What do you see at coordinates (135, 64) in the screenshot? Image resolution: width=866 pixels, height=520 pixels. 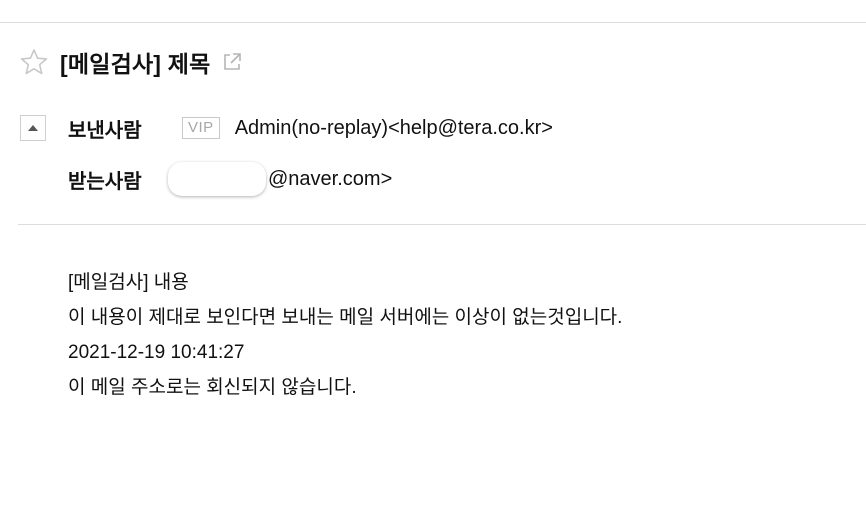 I see `mail-subject: [메일검사] 제목` at bounding box center [135, 64].